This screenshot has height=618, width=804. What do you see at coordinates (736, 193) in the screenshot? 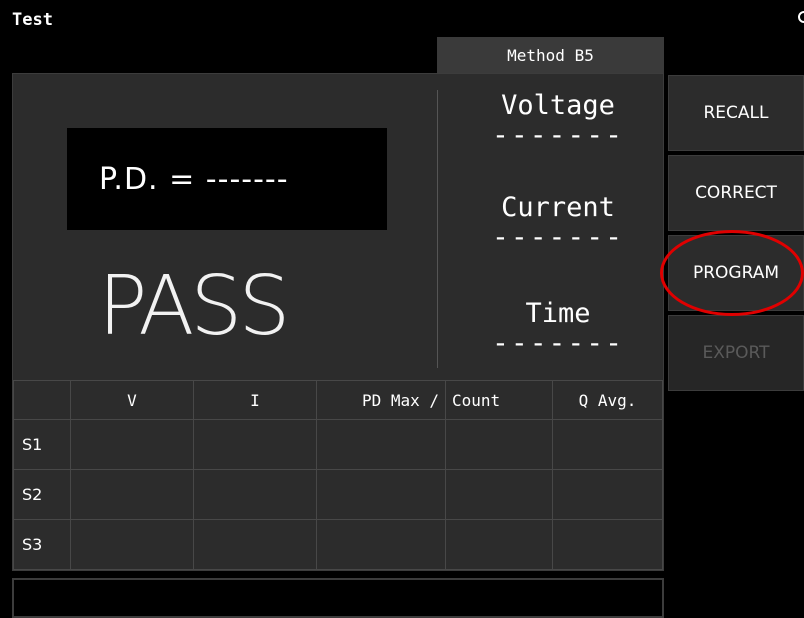
I see `correct-button: CORRECT` at bounding box center [736, 193].